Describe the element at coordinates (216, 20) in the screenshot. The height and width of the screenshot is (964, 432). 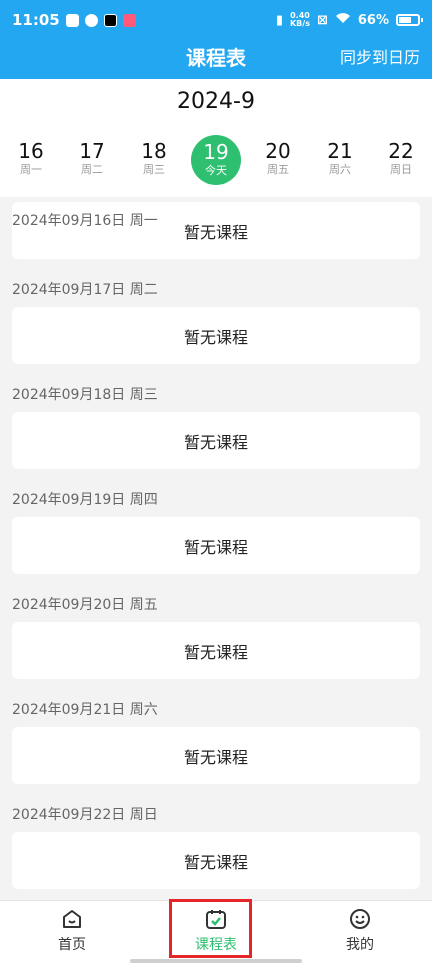
I see `status-bar: 11:05 ▮ 0.40 KB/s ⊠ 66%` at that location.